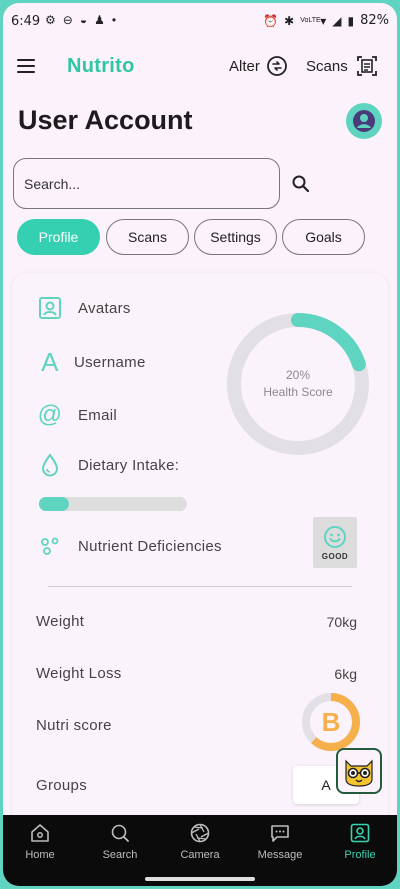 The width and height of the screenshot is (400, 889). I want to click on hamburger-menu-icon, so click(26, 66).